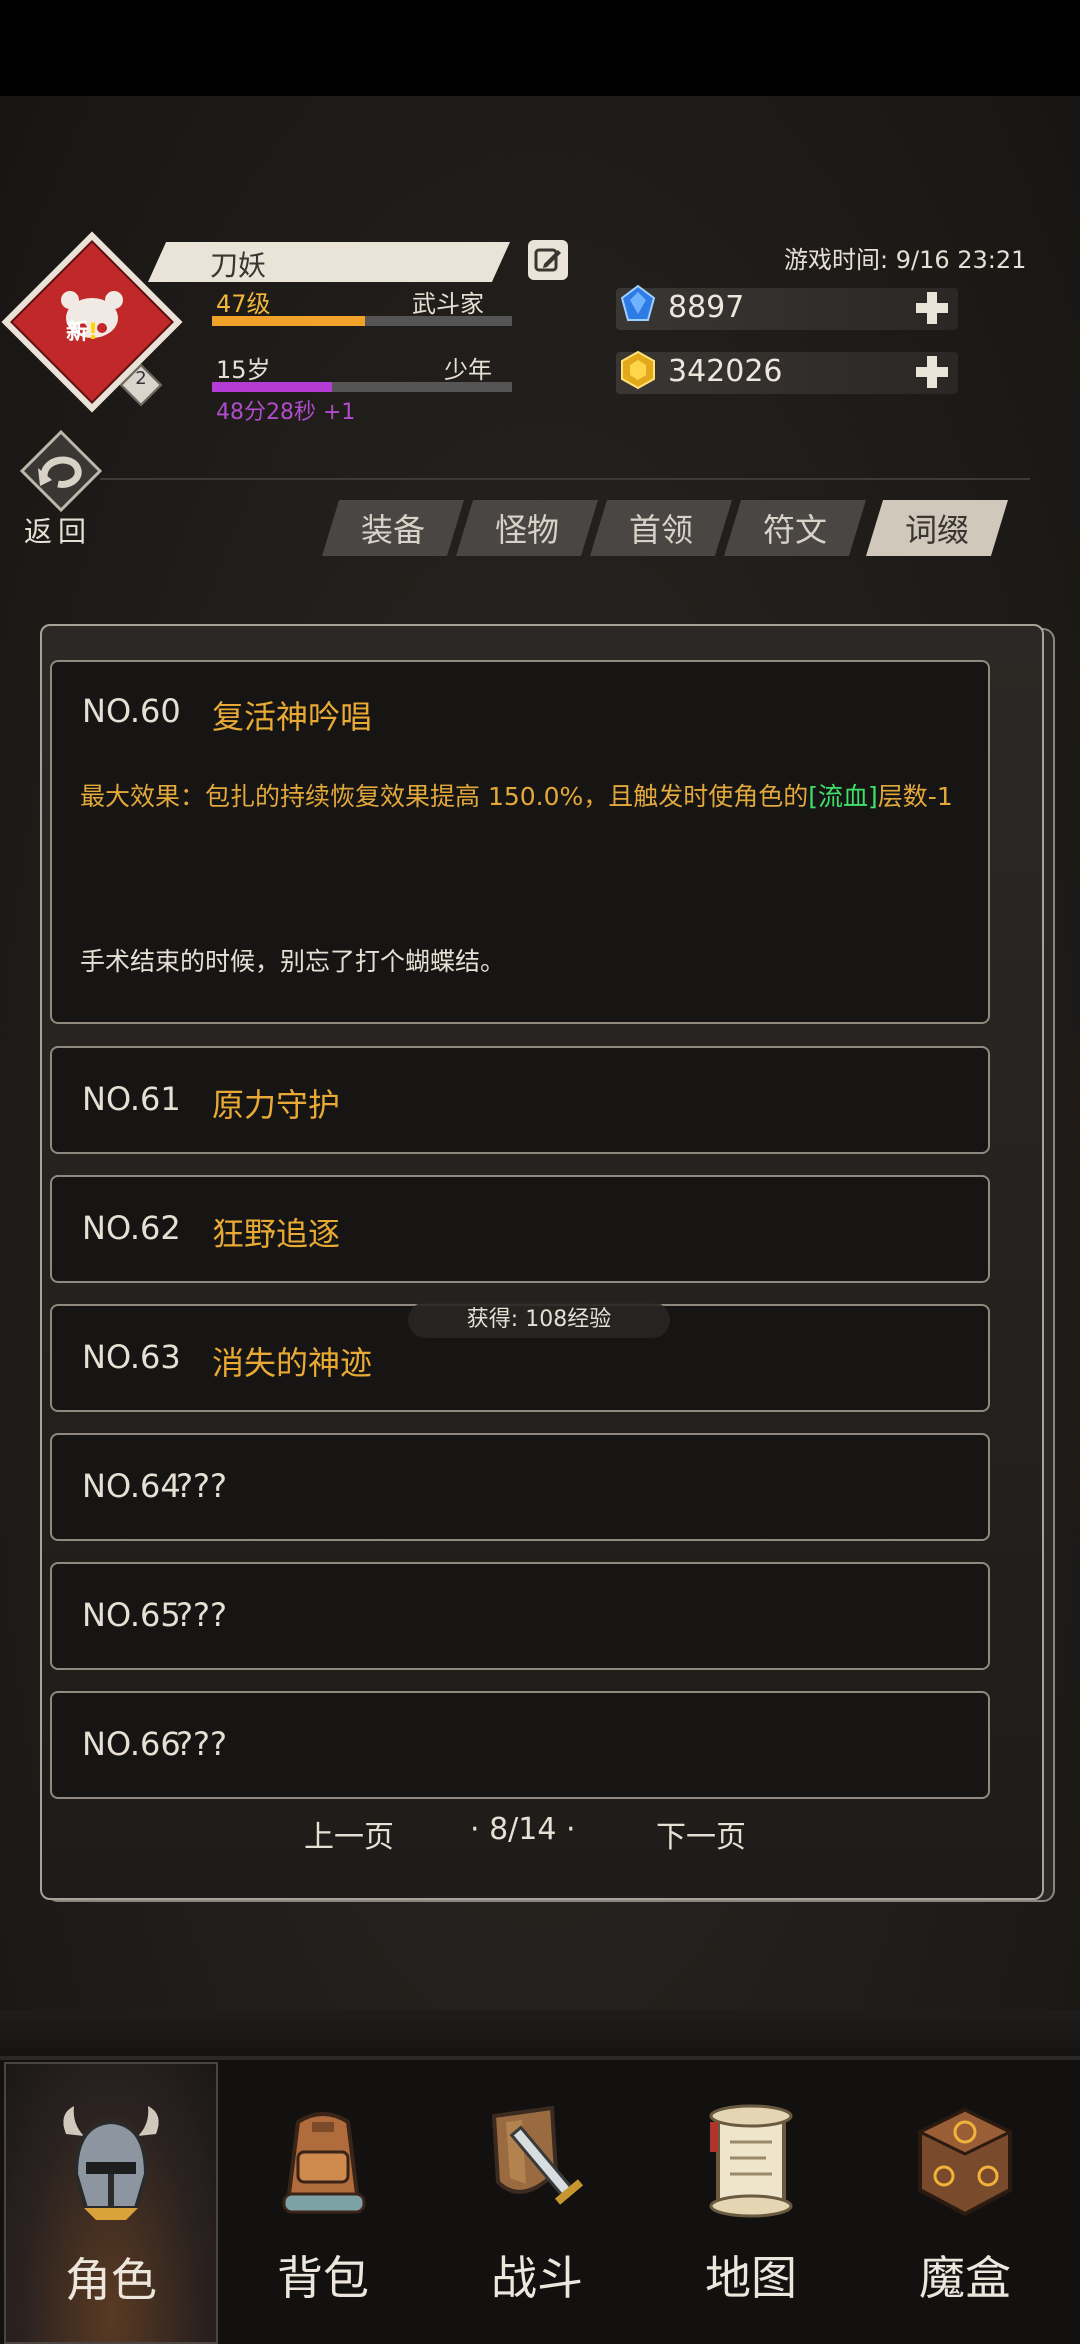 This screenshot has width=1080, height=2344. Describe the element at coordinates (843, 796) in the screenshot. I see `bleed-keyword: [流血]` at that location.